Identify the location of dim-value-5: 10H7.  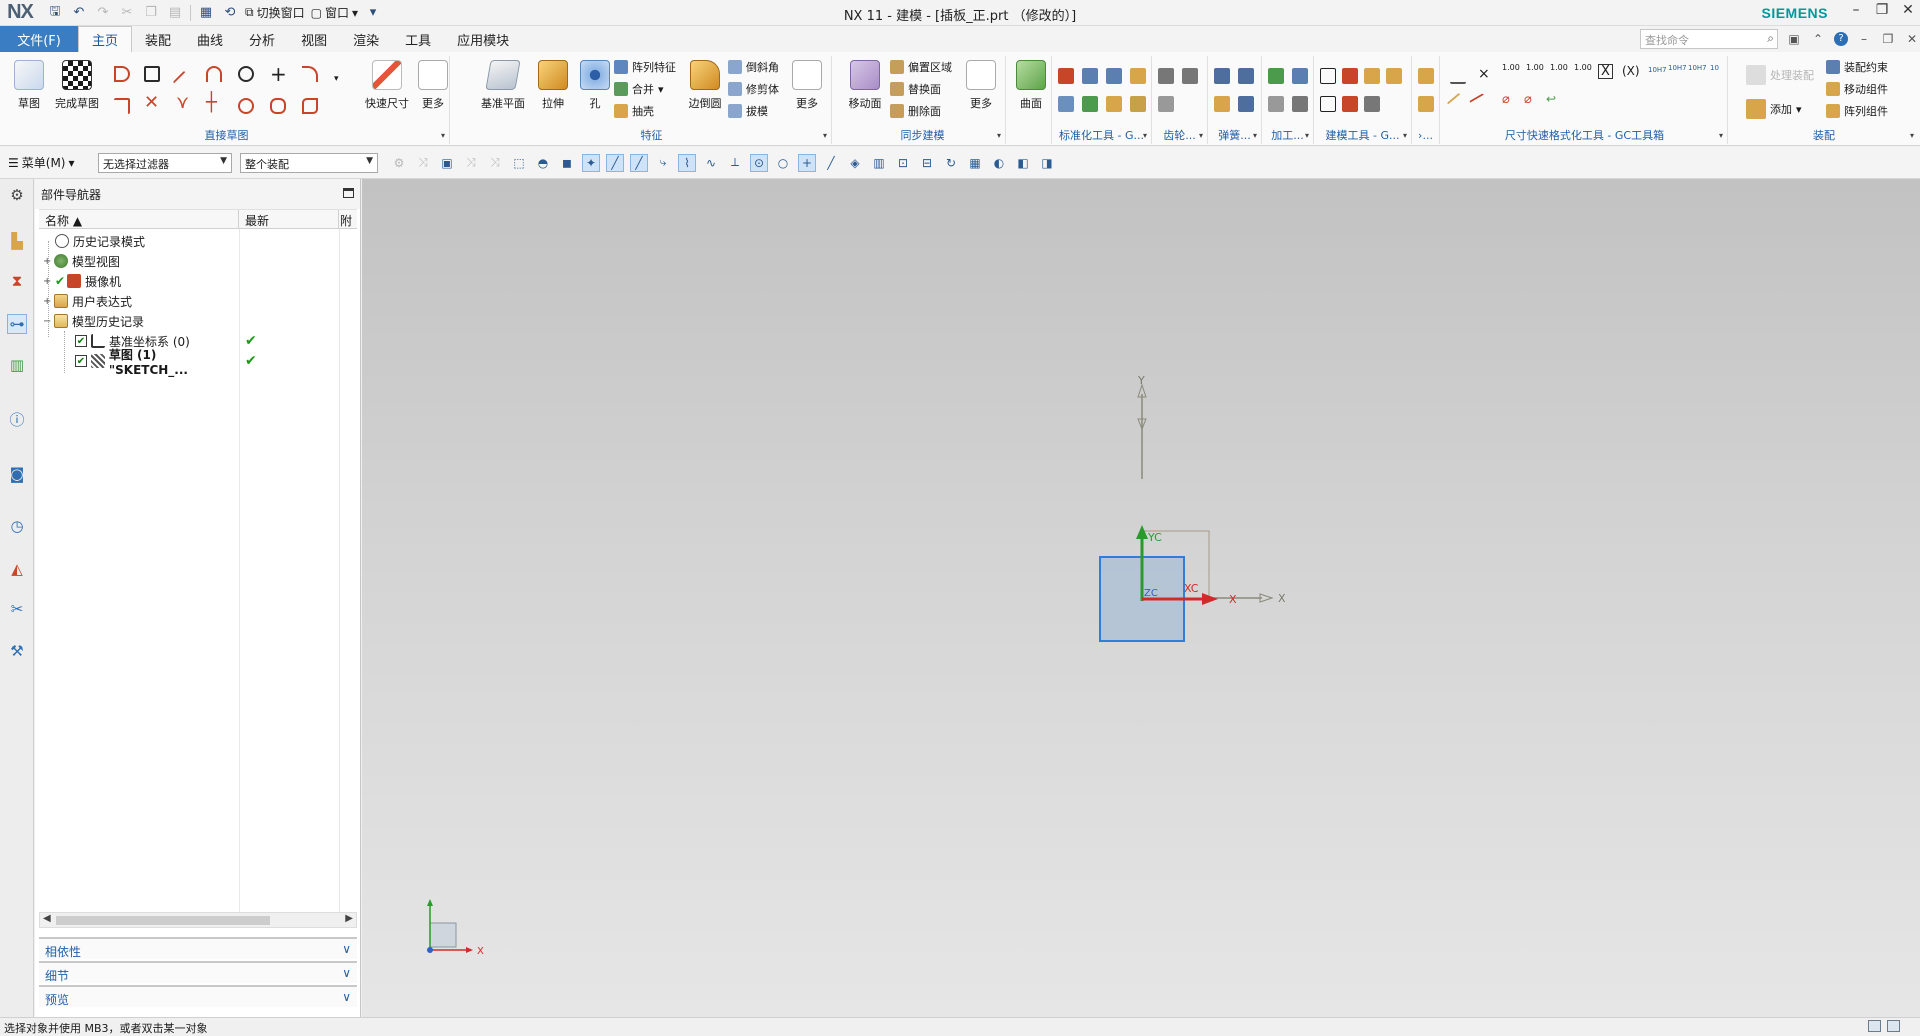
(1657, 70).